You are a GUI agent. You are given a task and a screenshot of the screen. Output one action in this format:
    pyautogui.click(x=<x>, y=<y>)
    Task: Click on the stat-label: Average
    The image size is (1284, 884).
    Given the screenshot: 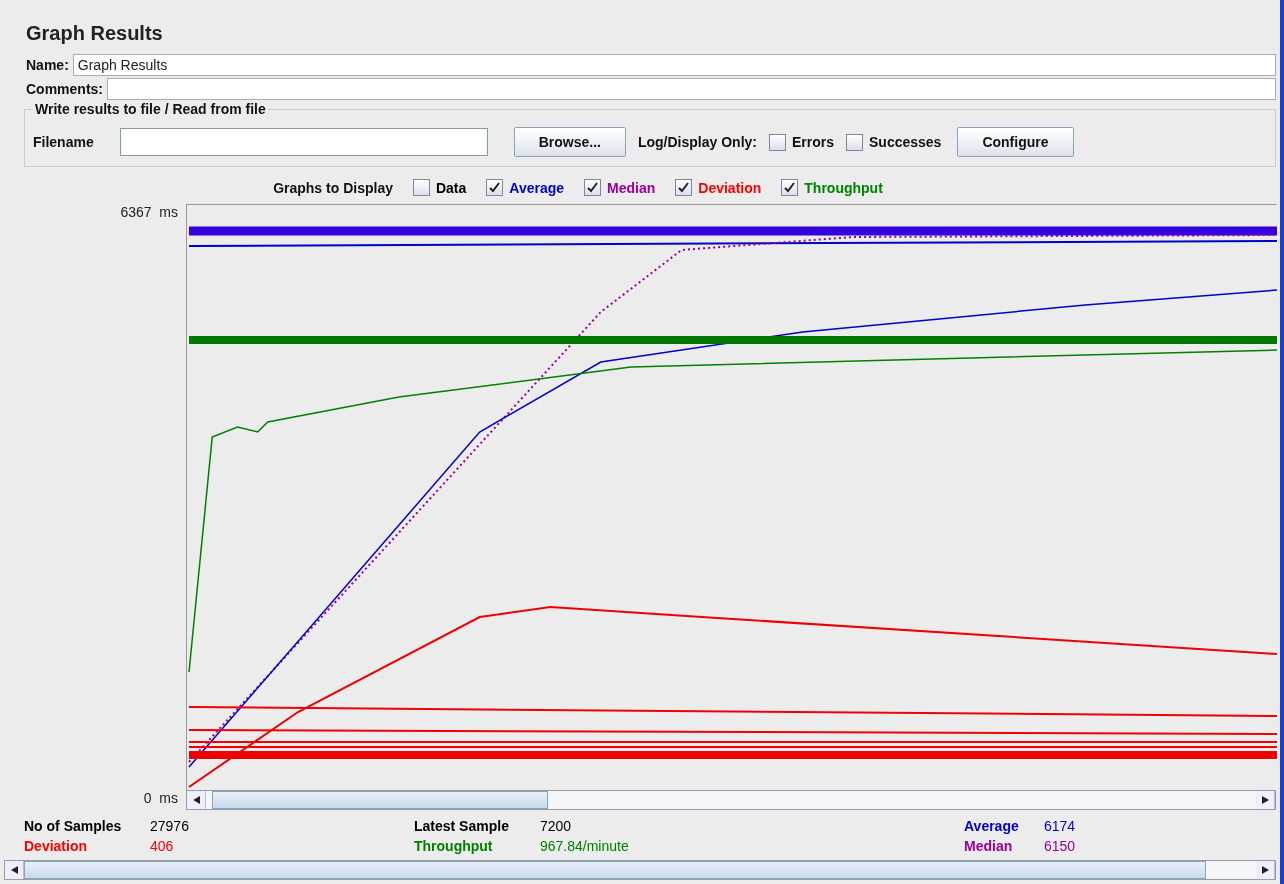 What is the action you would take?
    pyautogui.click(x=992, y=826)
    